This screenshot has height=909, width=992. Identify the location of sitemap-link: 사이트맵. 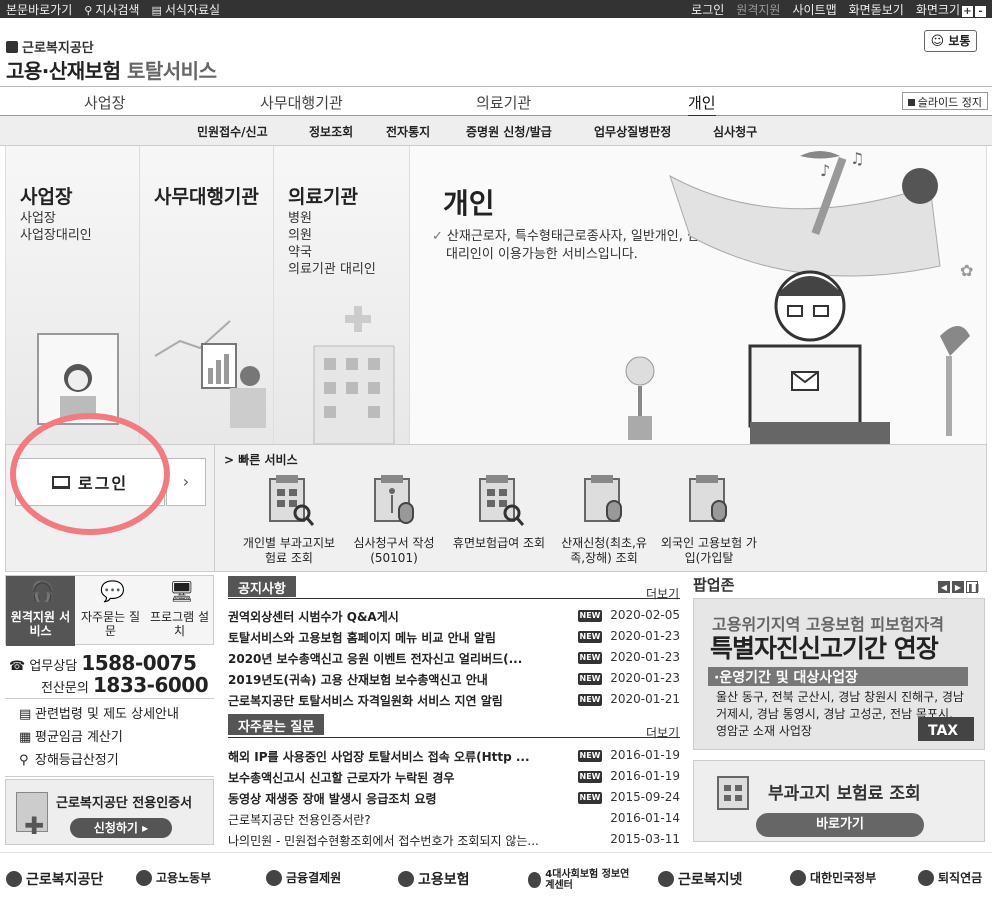
(814, 9).